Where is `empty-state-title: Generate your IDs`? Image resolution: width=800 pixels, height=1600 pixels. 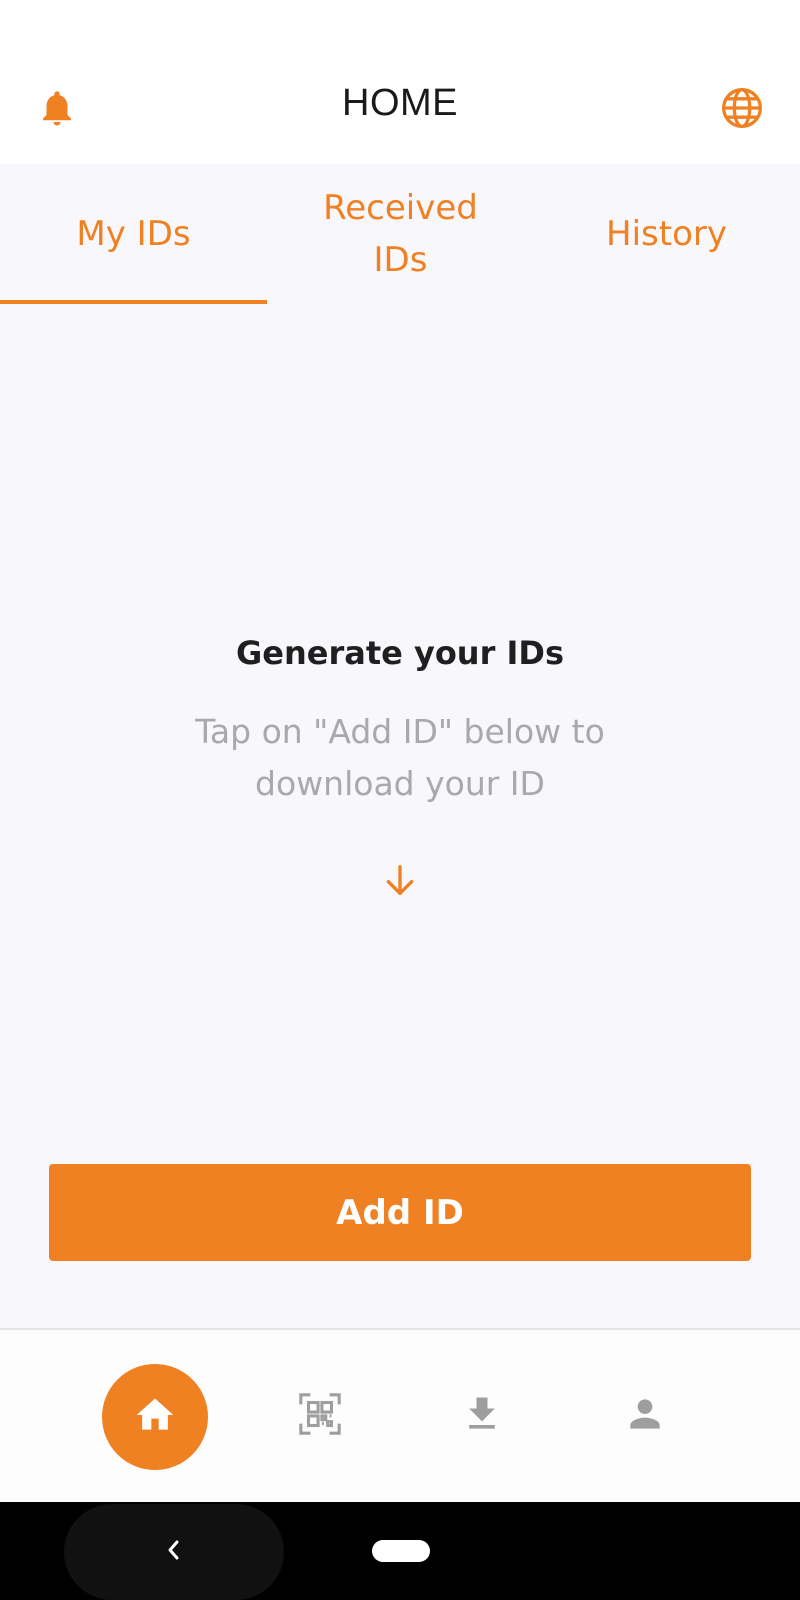 empty-state-title: Generate your IDs is located at coordinates (400, 653).